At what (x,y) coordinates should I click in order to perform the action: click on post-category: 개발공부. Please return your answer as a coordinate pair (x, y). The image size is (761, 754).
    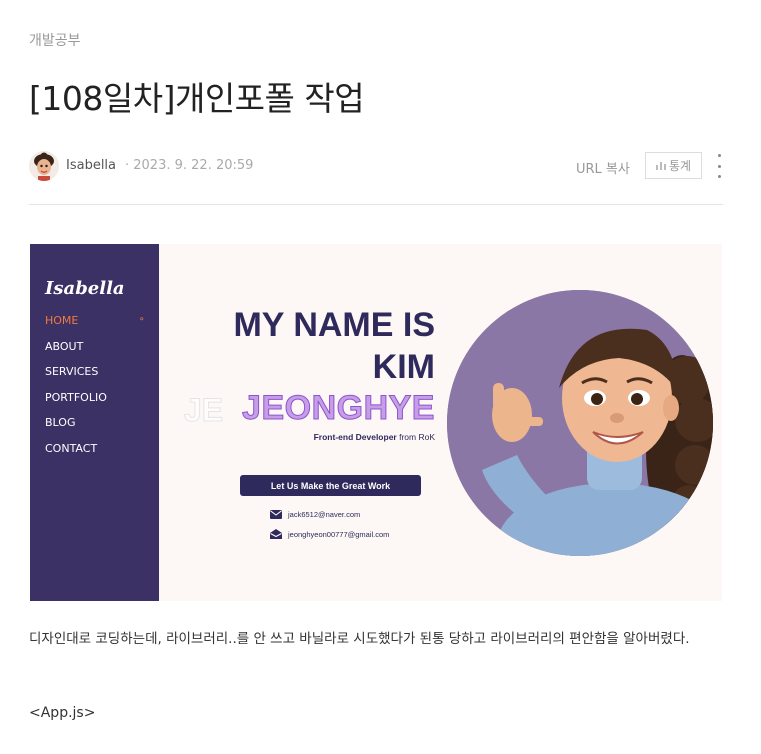
    Looking at the image, I should click on (55, 40).